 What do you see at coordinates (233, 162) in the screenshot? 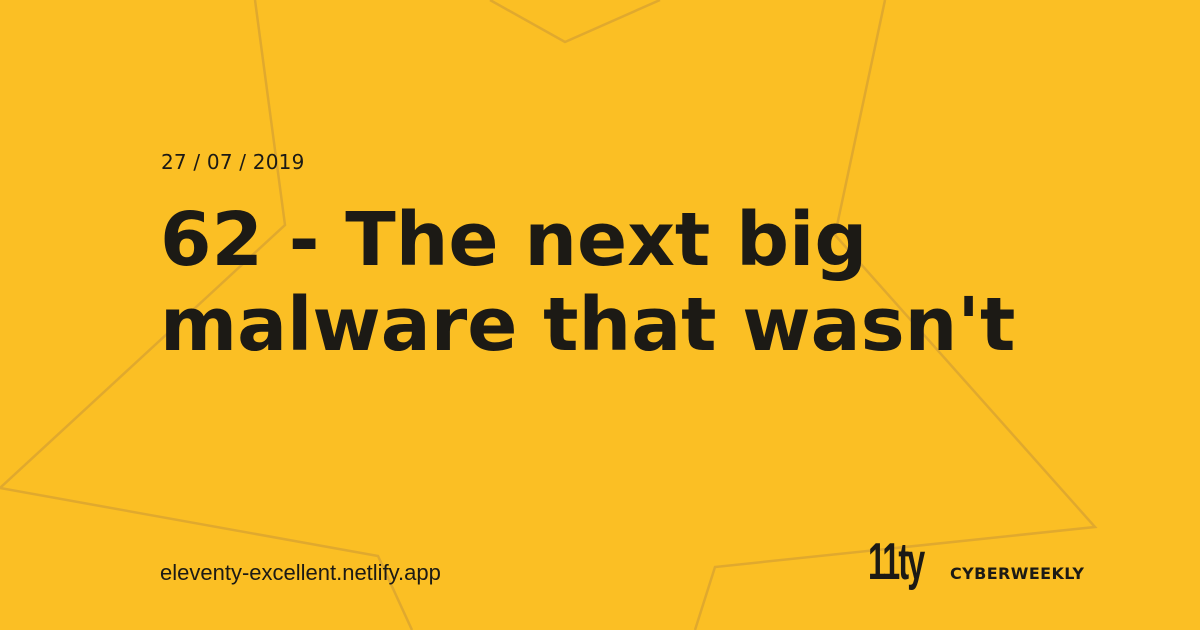
I see `post-date: 27 / 07 / 2019` at bounding box center [233, 162].